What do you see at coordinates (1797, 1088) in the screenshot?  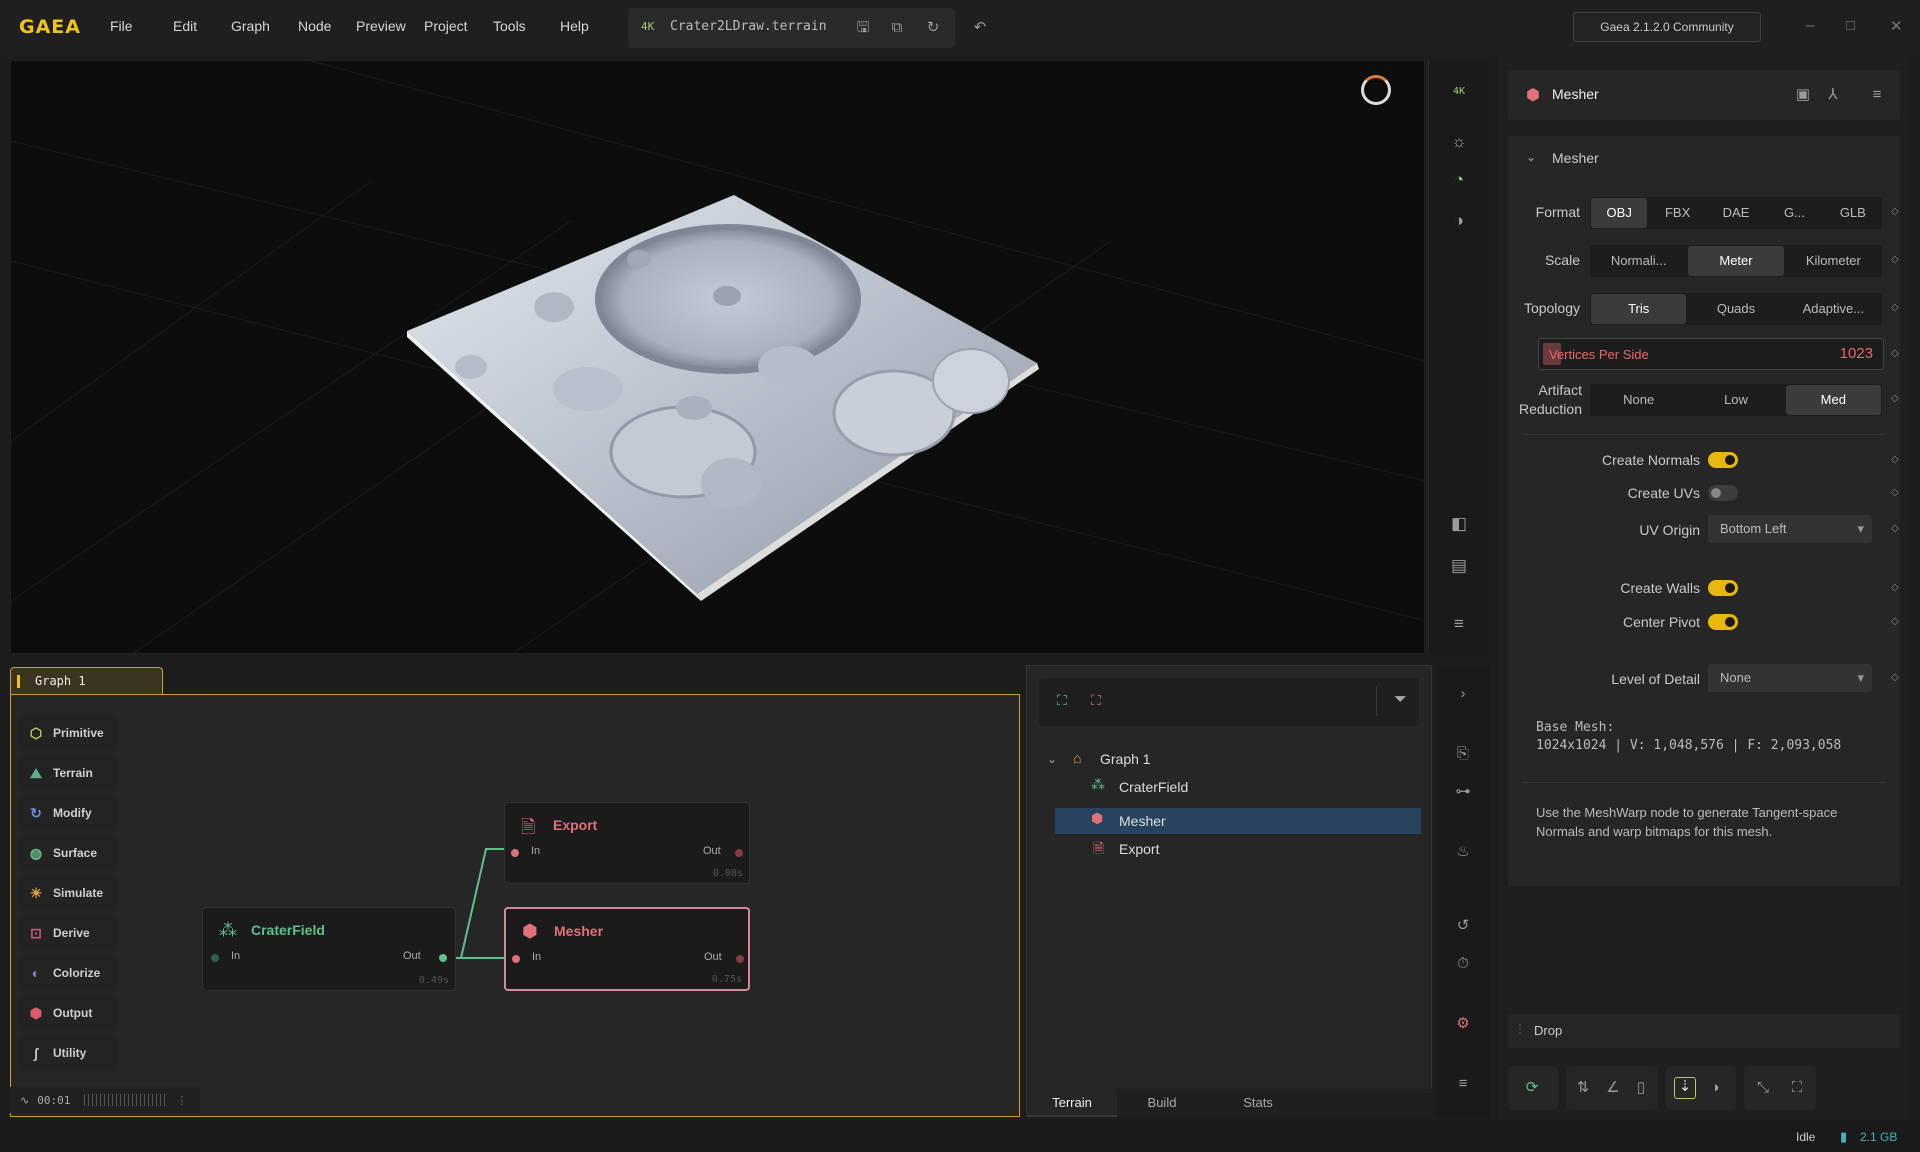 I see `fullscreen-icon: ⛶` at bounding box center [1797, 1088].